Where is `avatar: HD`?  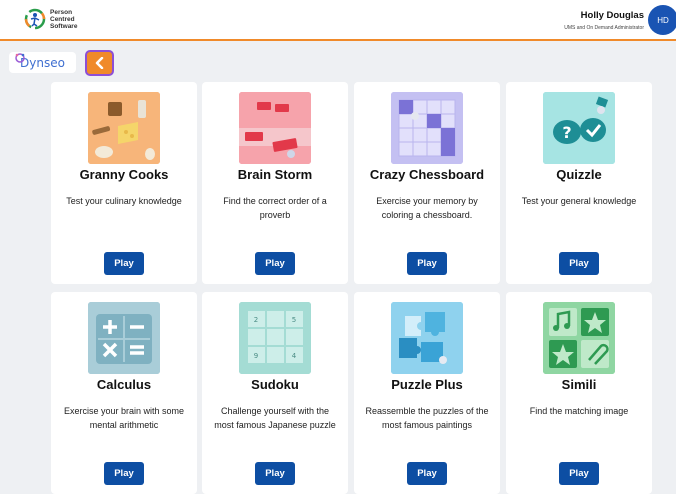 avatar: HD is located at coordinates (662, 20).